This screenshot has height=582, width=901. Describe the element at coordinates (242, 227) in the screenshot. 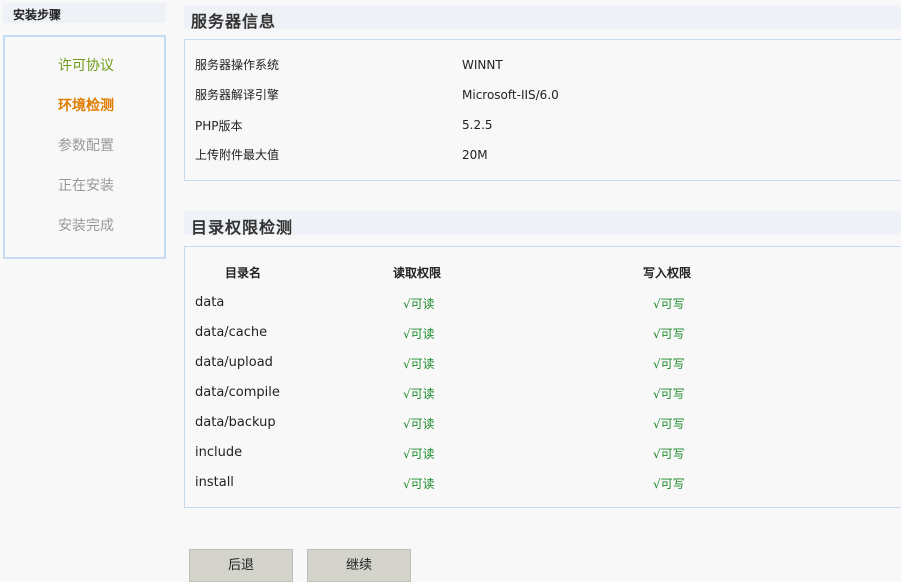

I see `dir-check-title: 目录权限检测` at that location.